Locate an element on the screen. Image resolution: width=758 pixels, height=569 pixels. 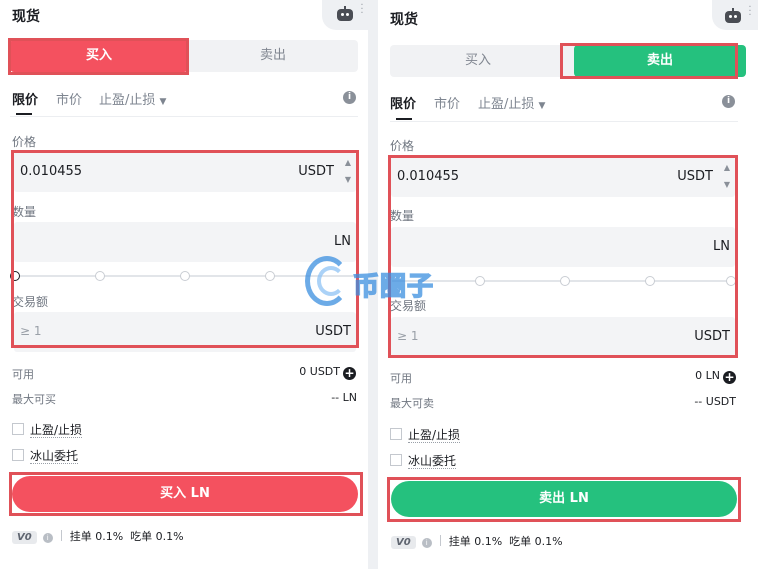
max-label: 最大可买 is located at coordinates (34, 399).